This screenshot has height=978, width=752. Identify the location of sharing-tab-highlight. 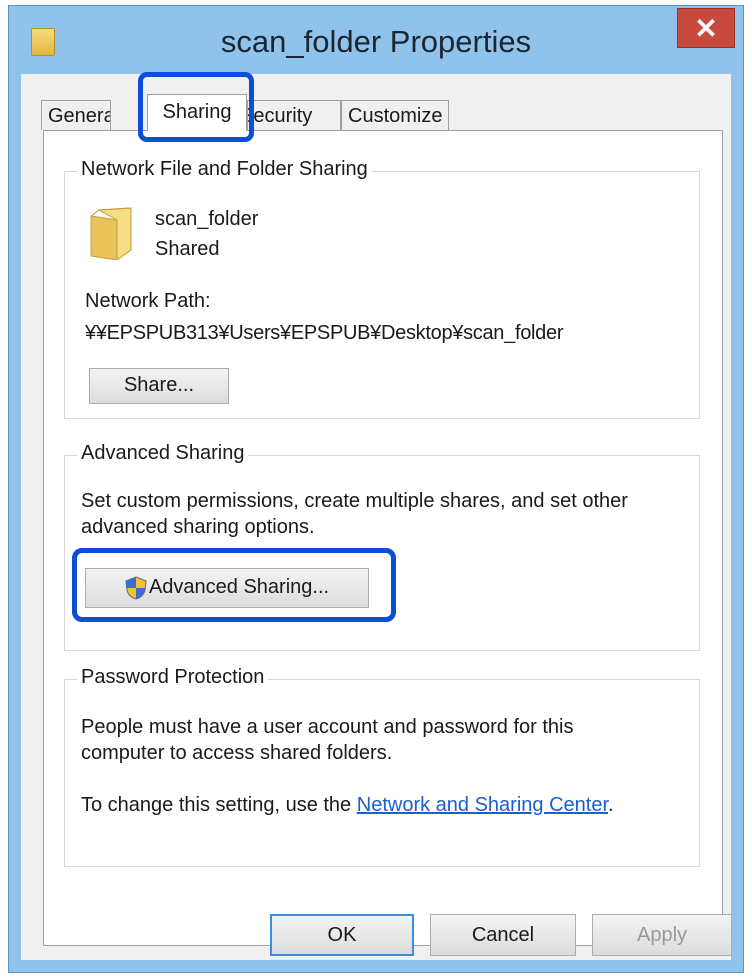
(196, 107).